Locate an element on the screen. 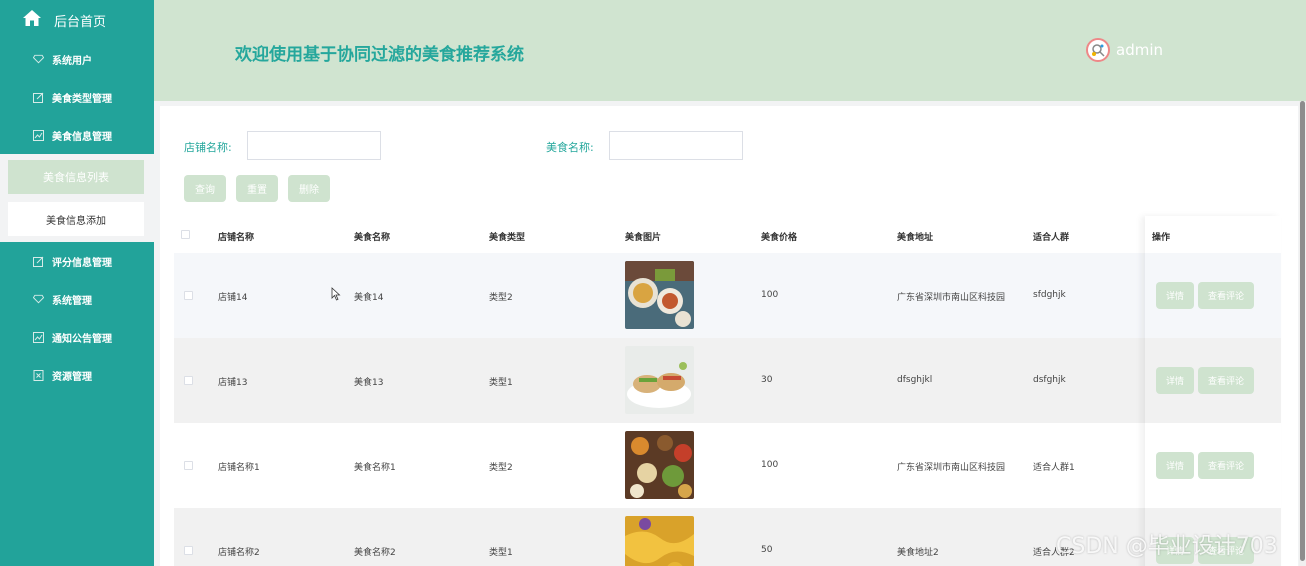 Image resolution: width=1306 pixels, height=566 pixels. cell-shop: 店铺14 is located at coordinates (233, 298).